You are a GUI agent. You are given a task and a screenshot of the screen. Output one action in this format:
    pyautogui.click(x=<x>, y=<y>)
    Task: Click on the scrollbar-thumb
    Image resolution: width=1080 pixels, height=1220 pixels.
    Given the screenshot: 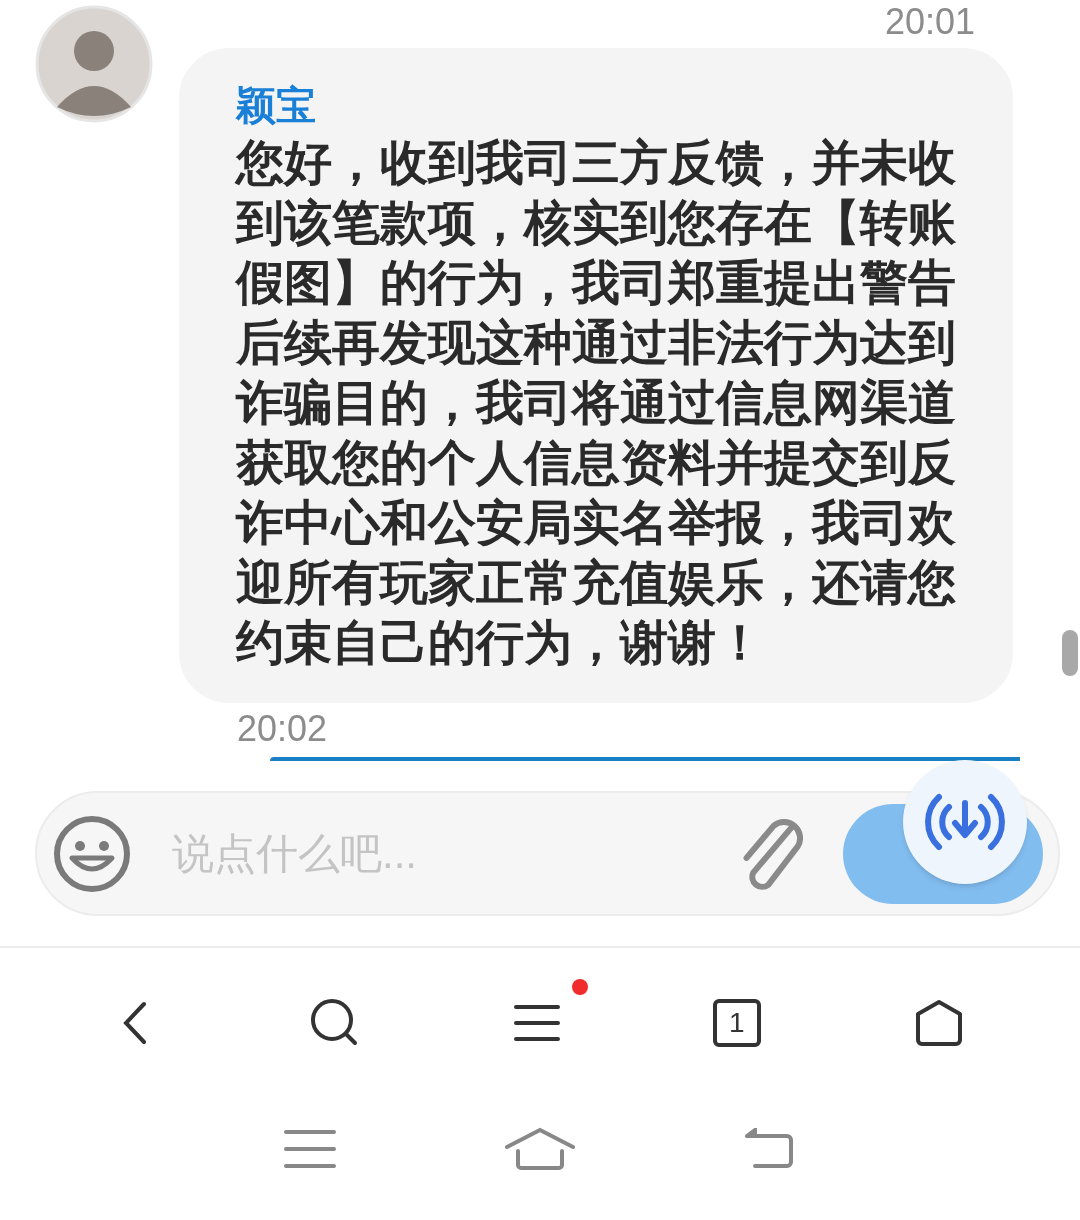 What is the action you would take?
    pyautogui.click(x=1070, y=653)
    